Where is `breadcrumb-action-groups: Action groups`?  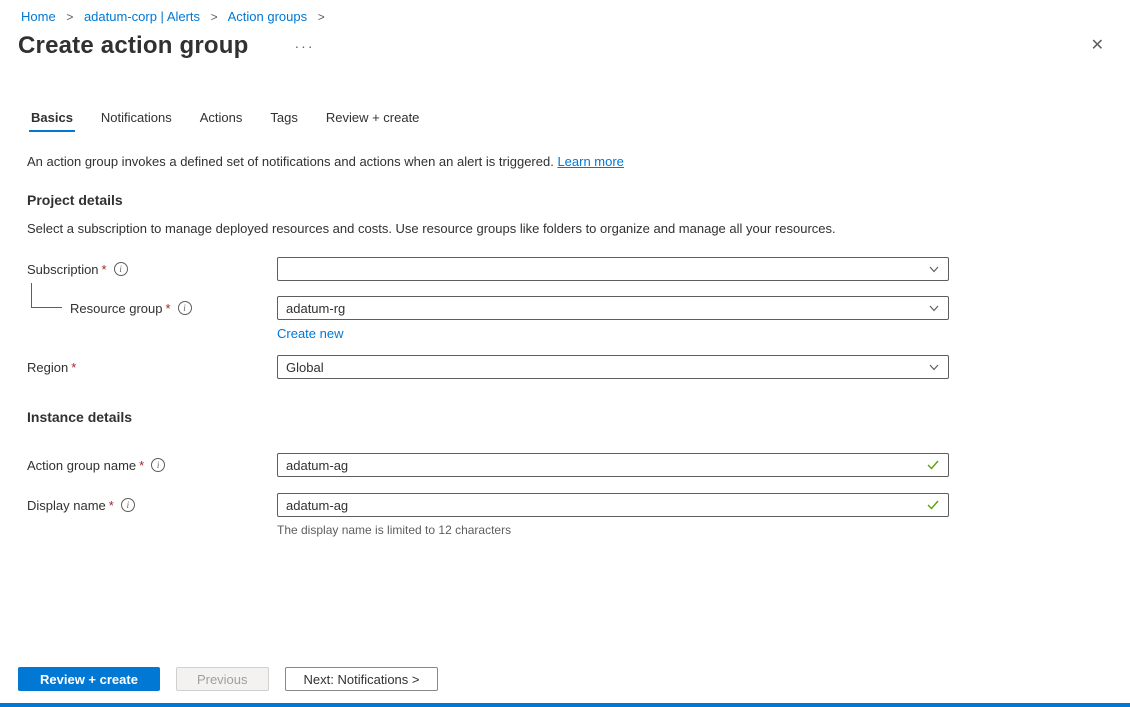
breadcrumb-action-groups: Action groups is located at coordinates (268, 16).